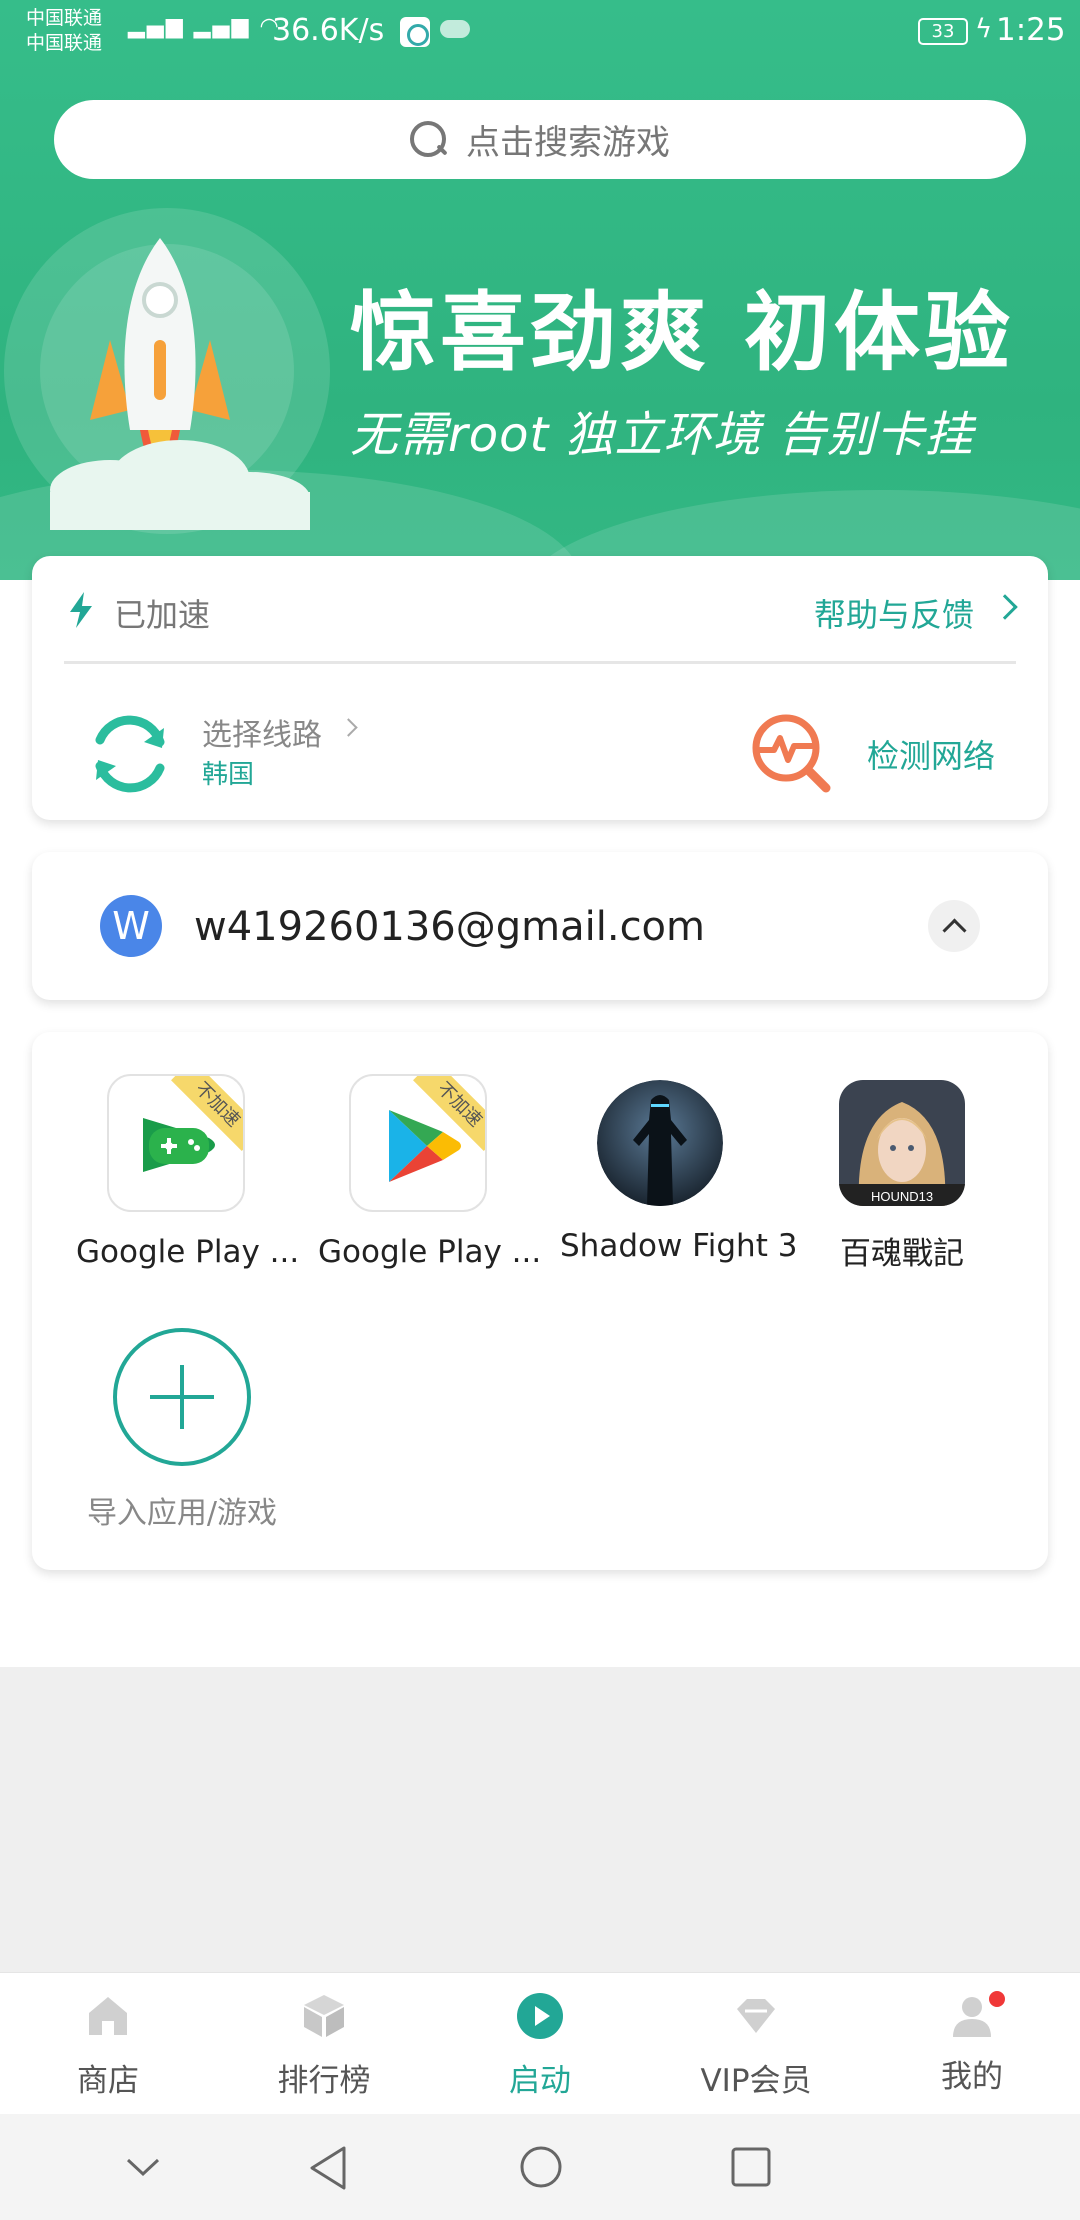  I want to click on route-value: 韩国, so click(228, 775).